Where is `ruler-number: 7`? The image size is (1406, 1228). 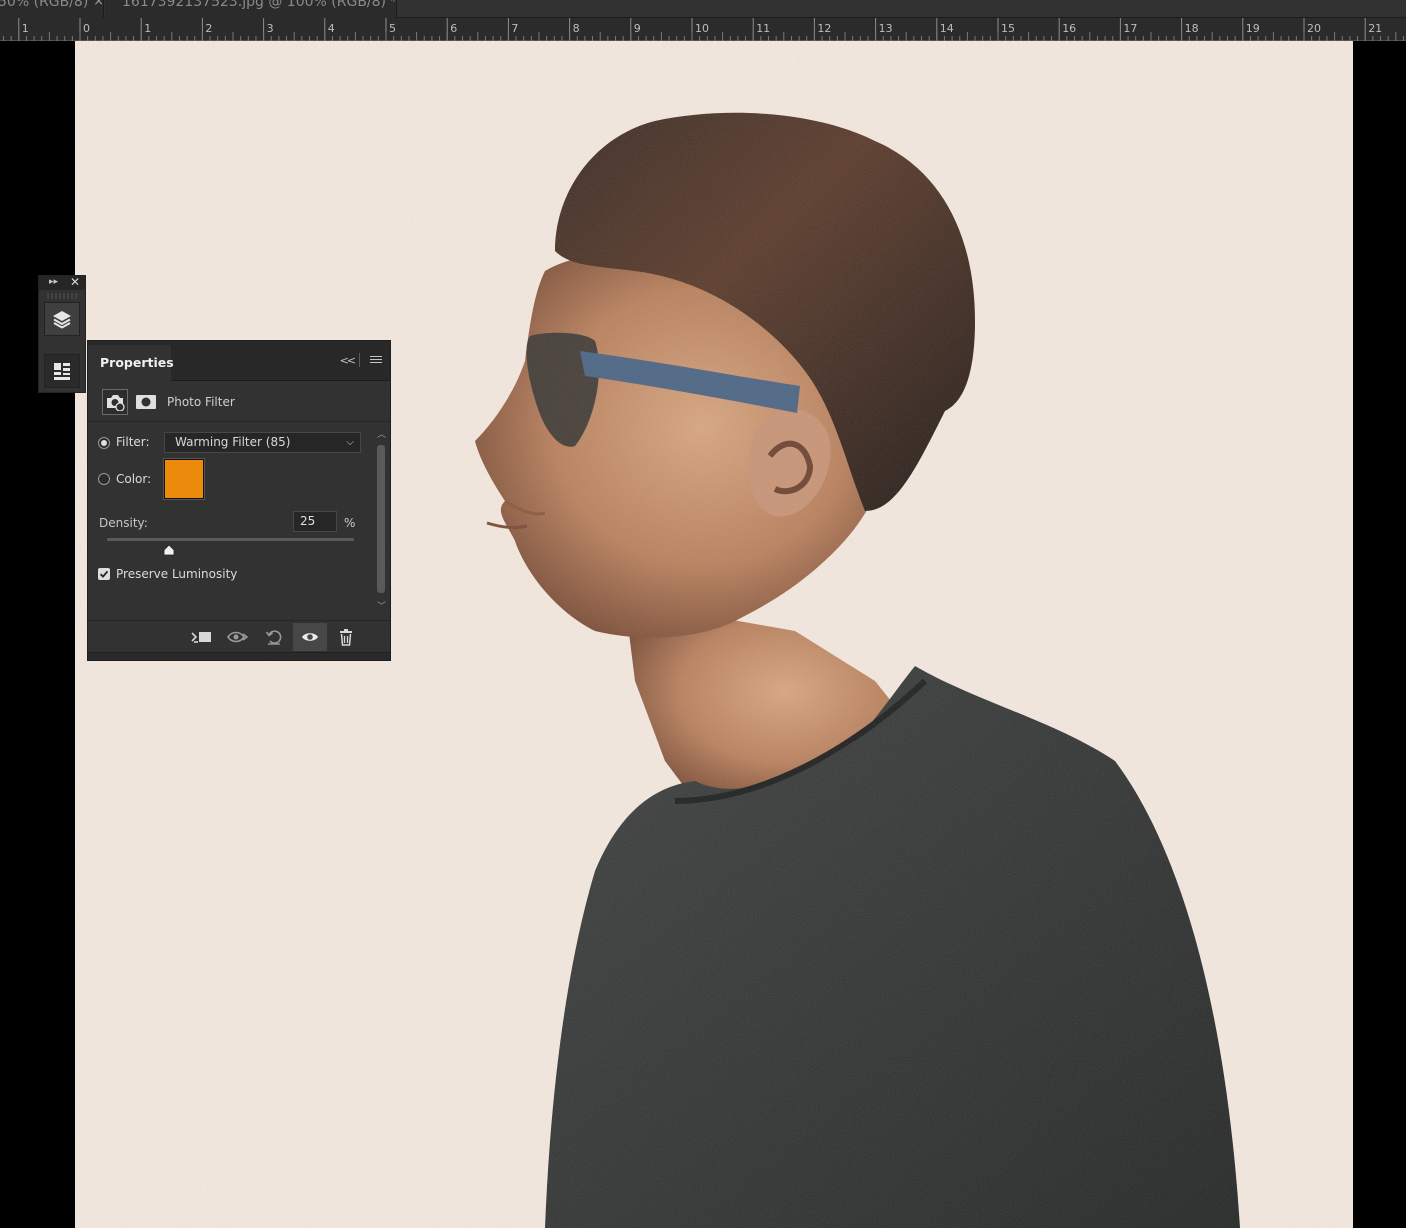
ruler-number: 7 is located at coordinates (515, 28).